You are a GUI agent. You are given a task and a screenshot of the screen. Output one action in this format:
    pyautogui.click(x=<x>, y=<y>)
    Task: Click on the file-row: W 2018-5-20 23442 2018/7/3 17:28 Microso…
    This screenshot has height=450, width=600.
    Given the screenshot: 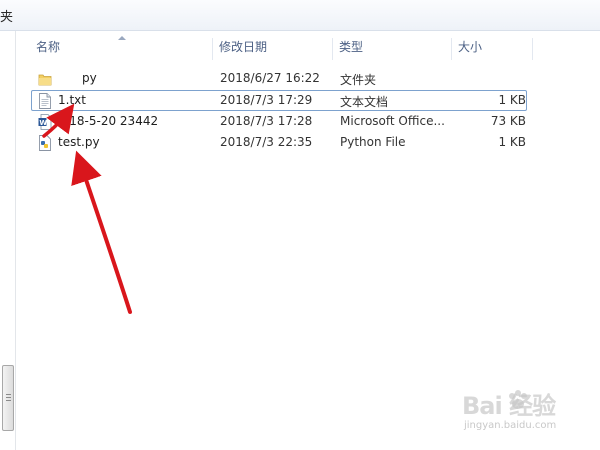 What is the action you would take?
    pyautogui.click(x=279, y=121)
    